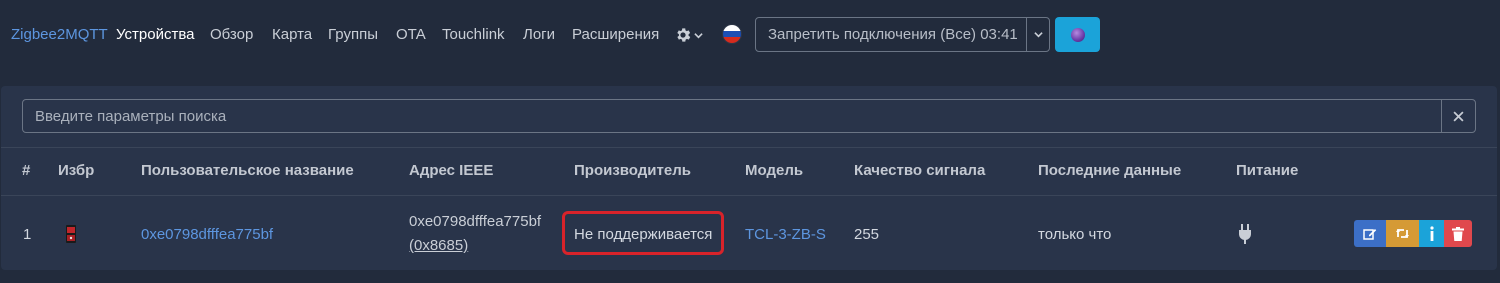  What do you see at coordinates (643, 234) in the screenshot?
I see `device-manufacturer: Не поддерживается` at bounding box center [643, 234].